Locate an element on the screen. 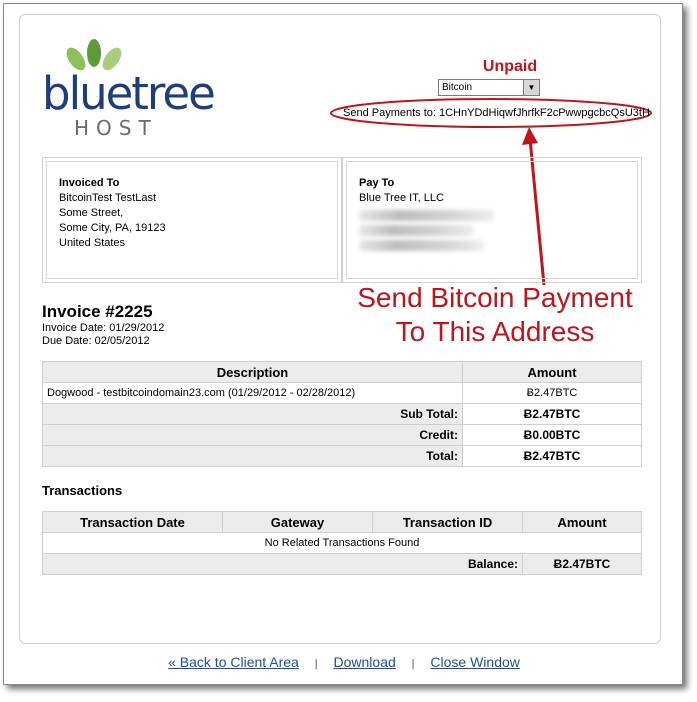  table-header-row: Description Amount is located at coordinates (342, 372).